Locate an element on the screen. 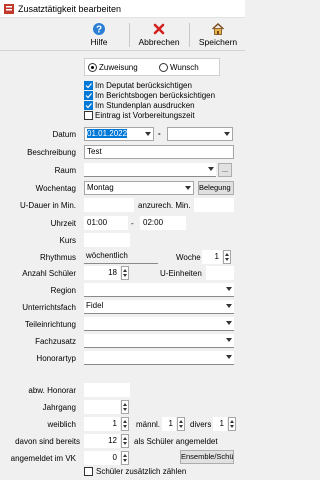 Image resolution: width=320 pixels, height=480 pixels. checkbox-deputat is located at coordinates (88, 85).